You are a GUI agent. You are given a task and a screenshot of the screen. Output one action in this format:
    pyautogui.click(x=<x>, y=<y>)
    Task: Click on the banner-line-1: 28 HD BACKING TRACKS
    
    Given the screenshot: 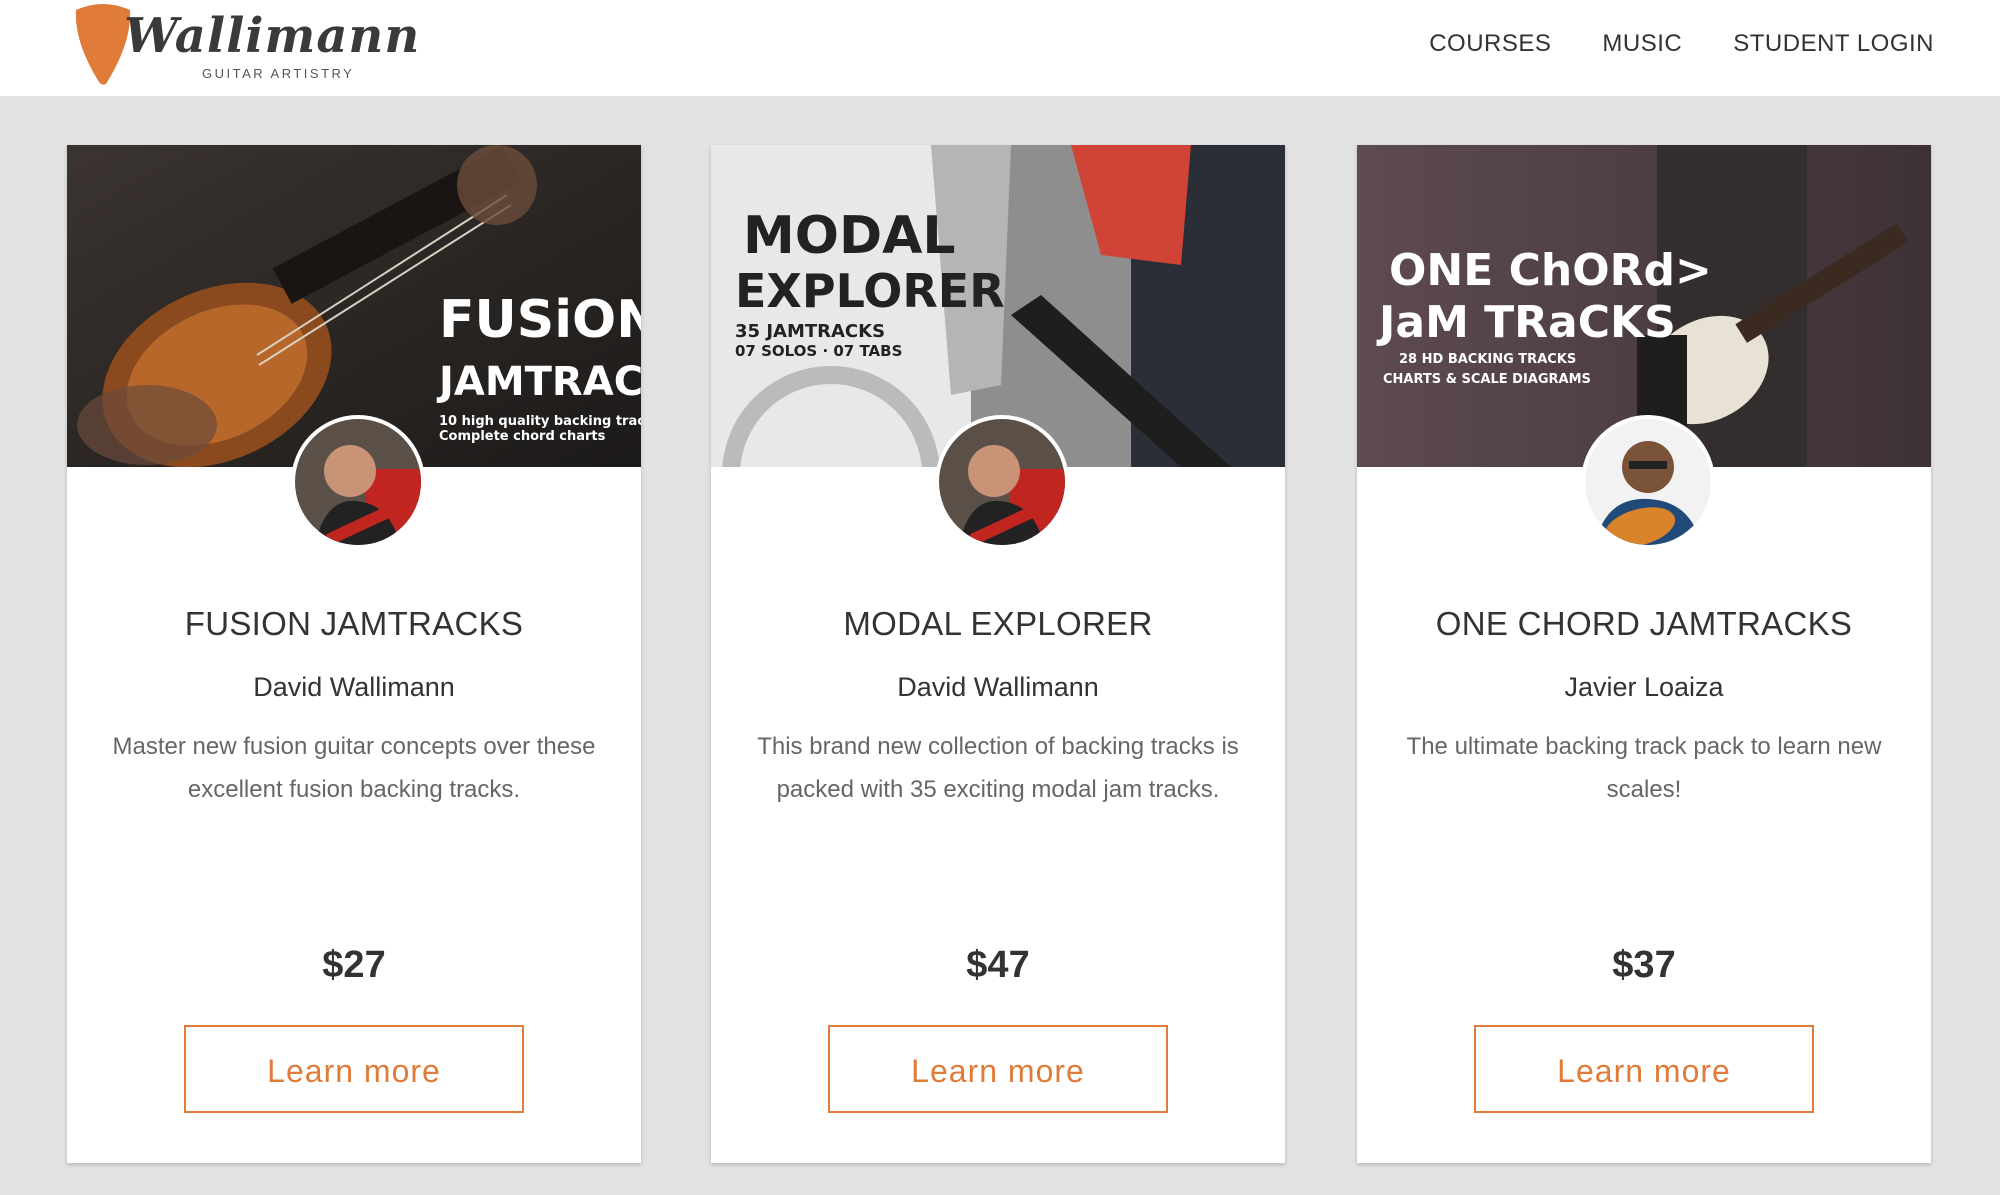 What is the action you would take?
    pyautogui.click(x=1487, y=359)
    